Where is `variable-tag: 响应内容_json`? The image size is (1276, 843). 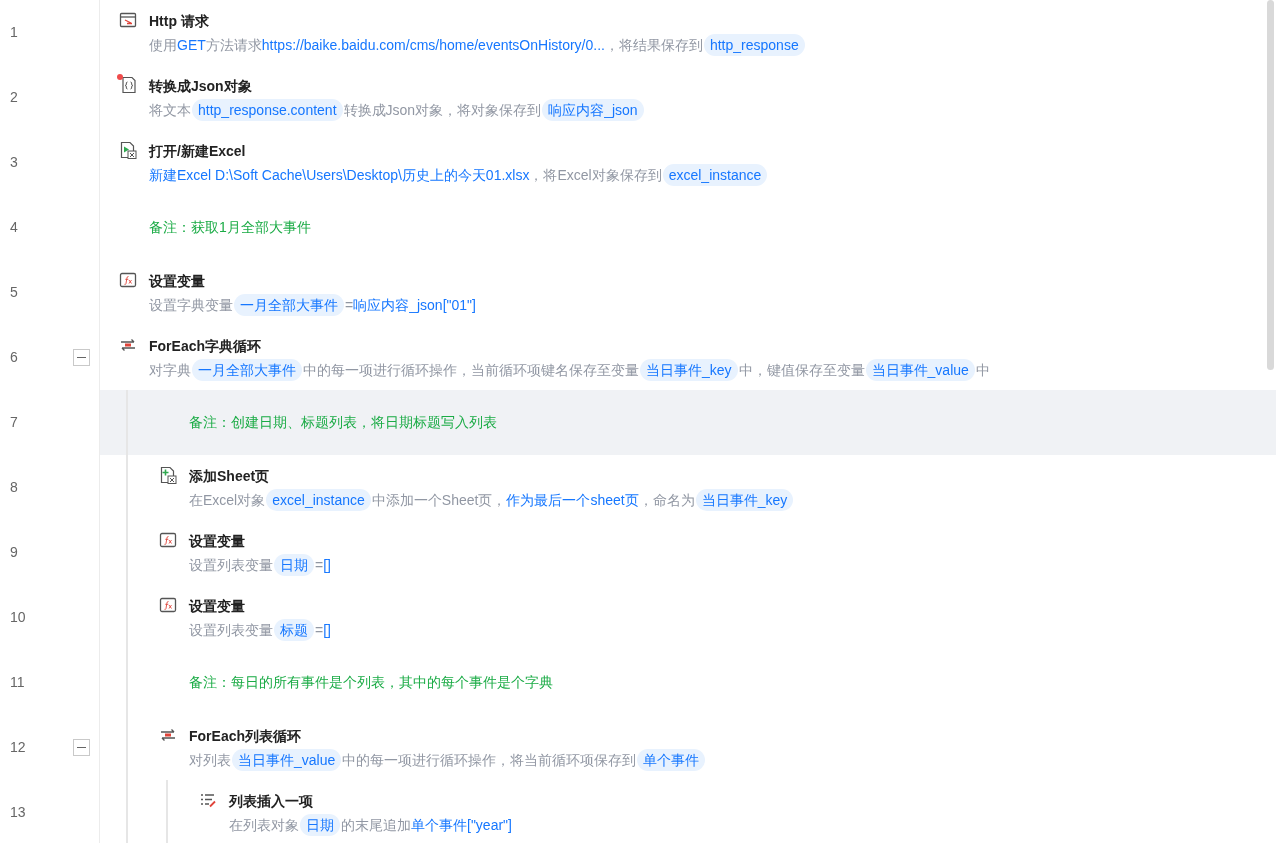
variable-tag: 响应内容_json is located at coordinates (593, 110).